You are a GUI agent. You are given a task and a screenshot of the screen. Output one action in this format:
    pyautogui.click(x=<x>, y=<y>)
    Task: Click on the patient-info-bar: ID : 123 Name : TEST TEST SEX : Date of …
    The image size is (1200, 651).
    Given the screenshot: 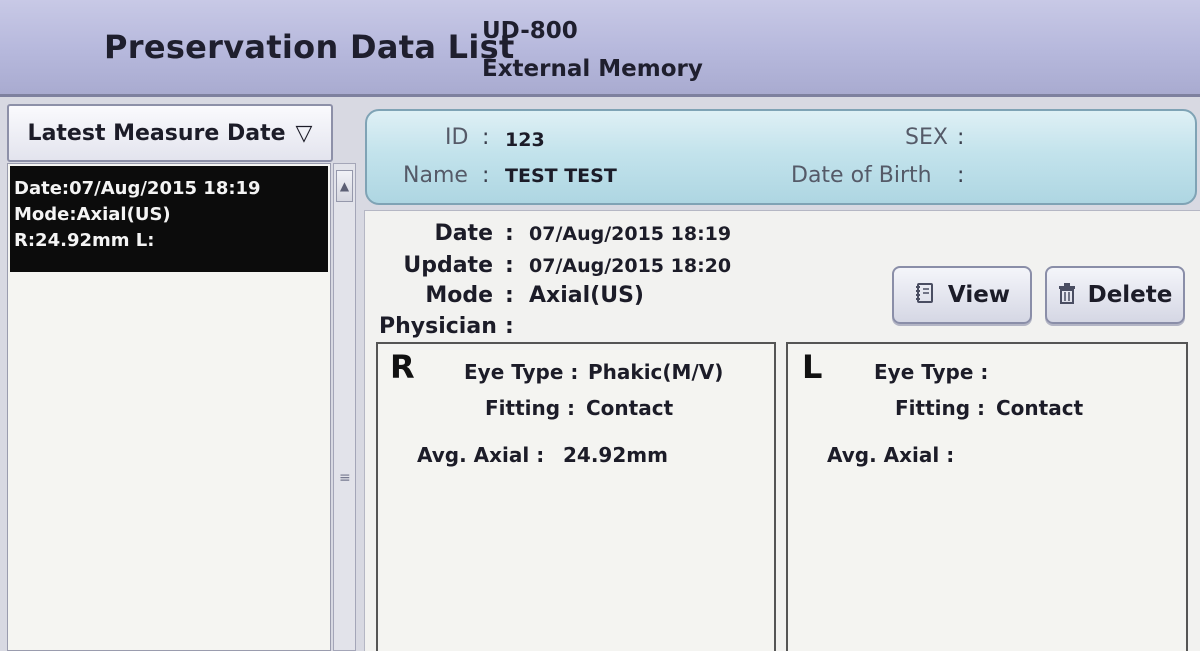 What is the action you would take?
    pyautogui.click(x=781, y=157)
    